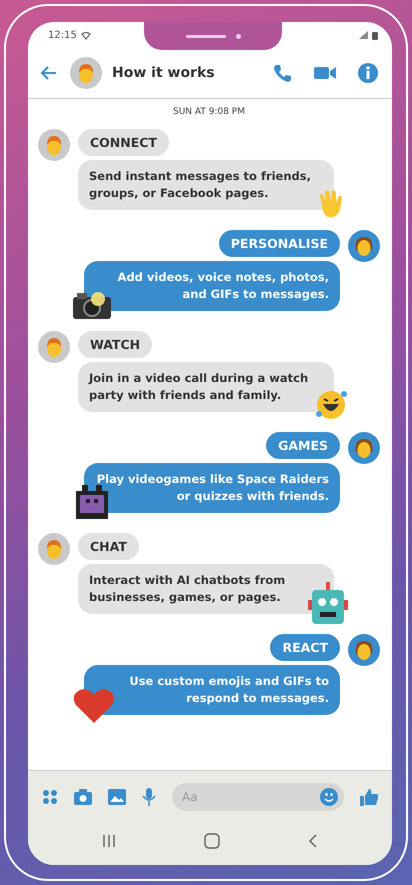 This screenshot has width=412, height=885. I want to click on message-title: CONNECT, so click(123, 142).